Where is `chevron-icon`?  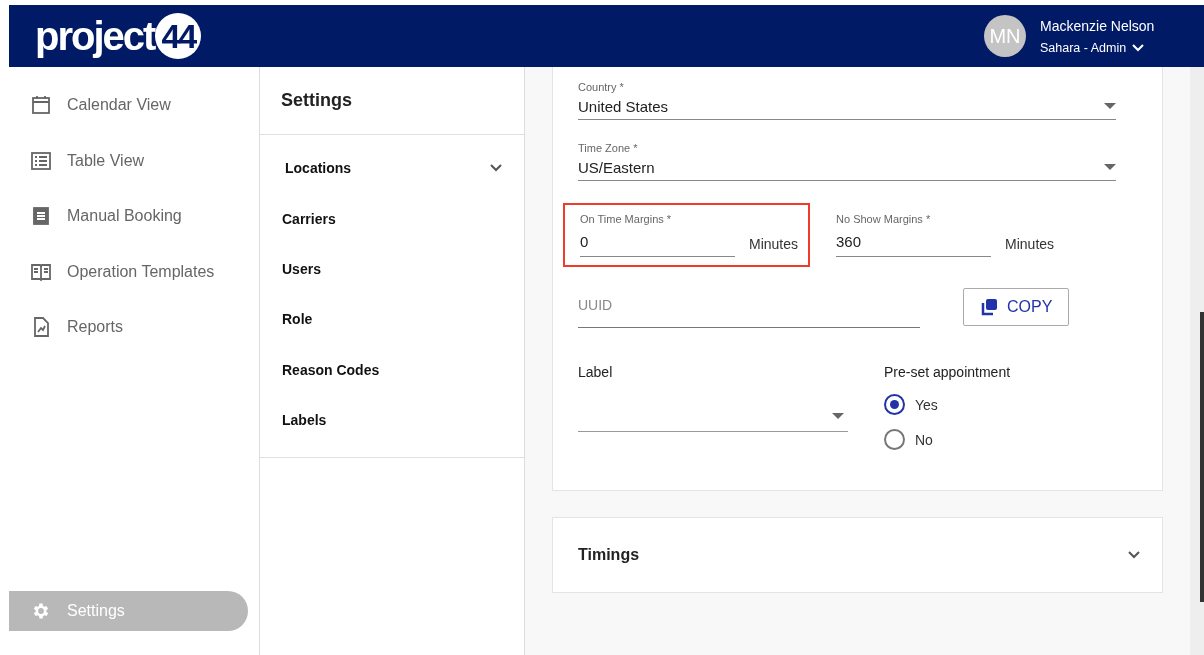
chevron-icon is located at coordinates (1138, 47).